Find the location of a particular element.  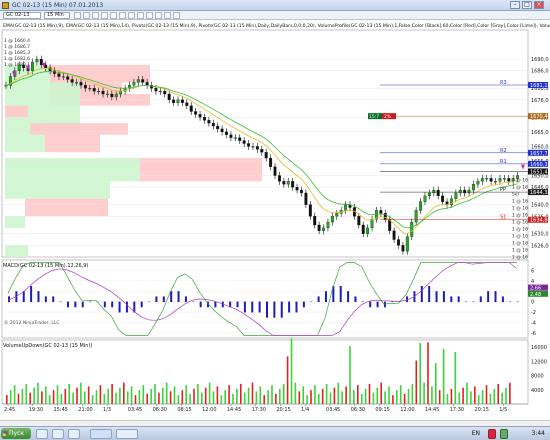

strategy-icon is located at coordinates (122, 15).